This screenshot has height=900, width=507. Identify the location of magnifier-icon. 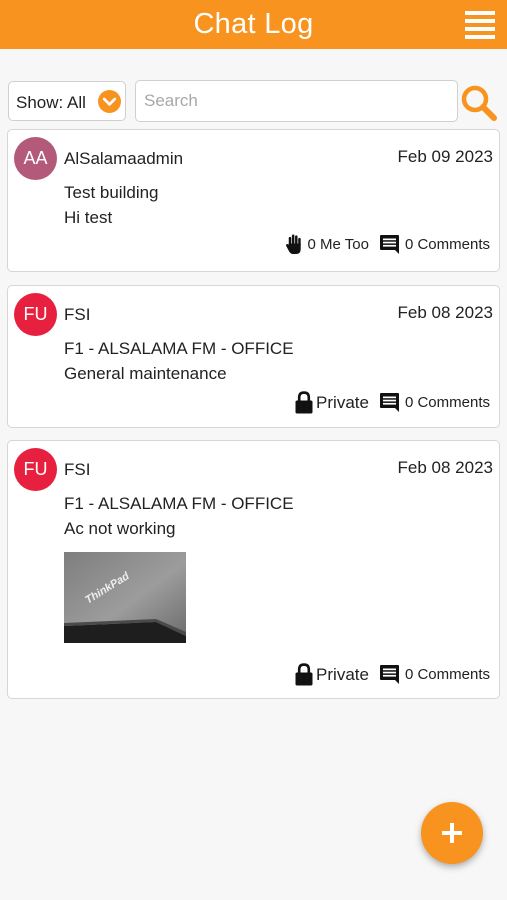
(479, 103).